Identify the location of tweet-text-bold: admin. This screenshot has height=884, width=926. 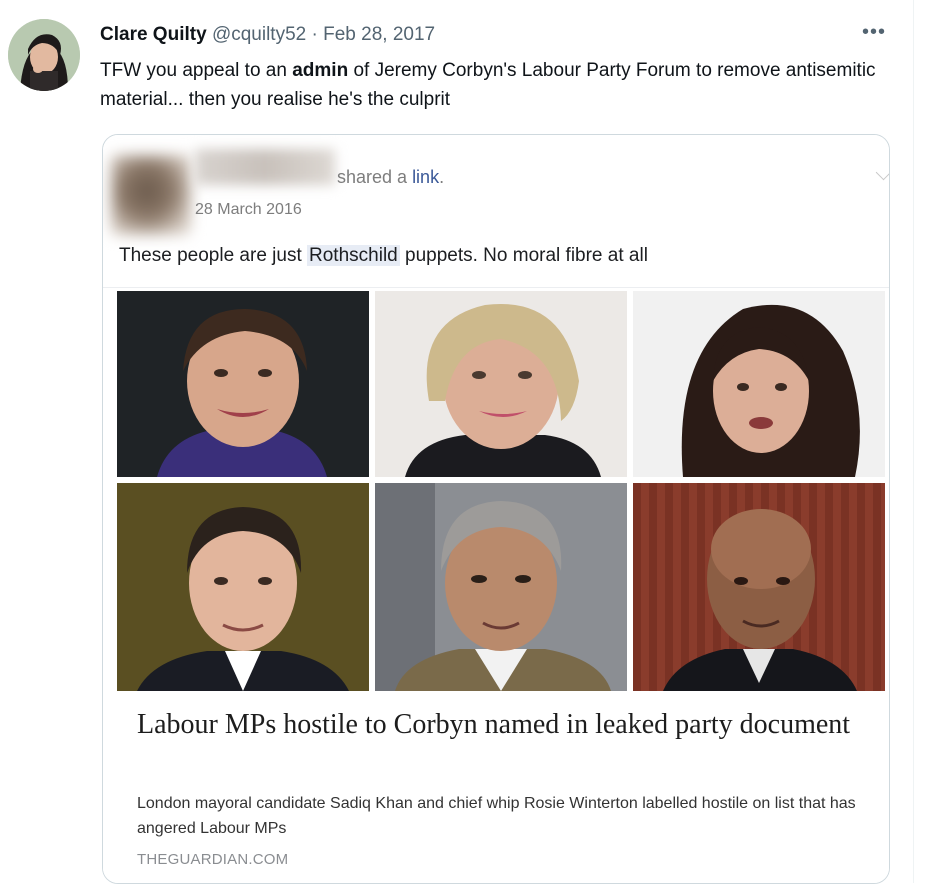
(320, 70).